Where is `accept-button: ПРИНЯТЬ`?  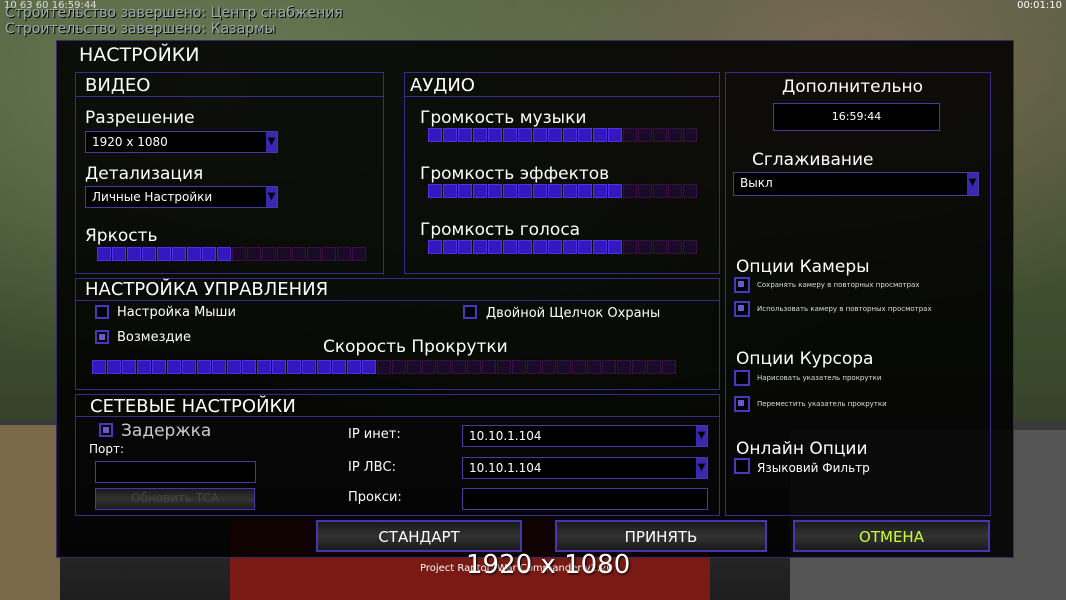 accept-button: ПРИНЯТЬ is located at coordinates (661, 536).